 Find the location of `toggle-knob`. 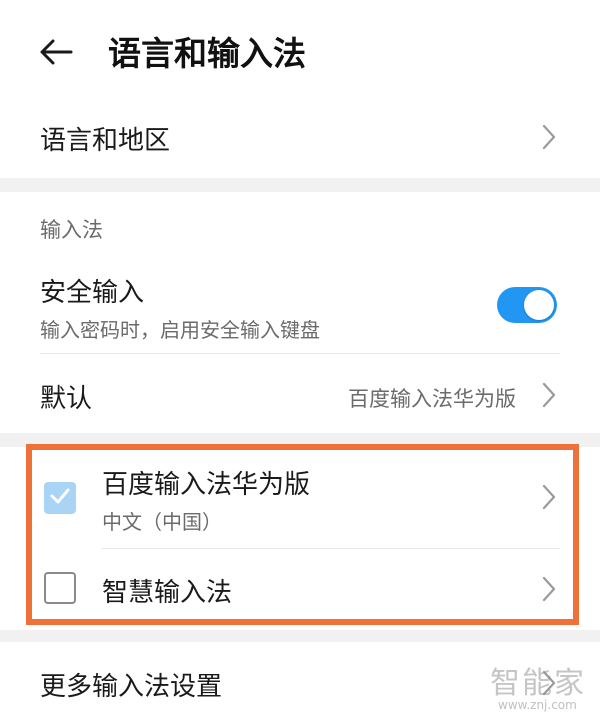

toggle-knob is located at coordinates (539, 305).